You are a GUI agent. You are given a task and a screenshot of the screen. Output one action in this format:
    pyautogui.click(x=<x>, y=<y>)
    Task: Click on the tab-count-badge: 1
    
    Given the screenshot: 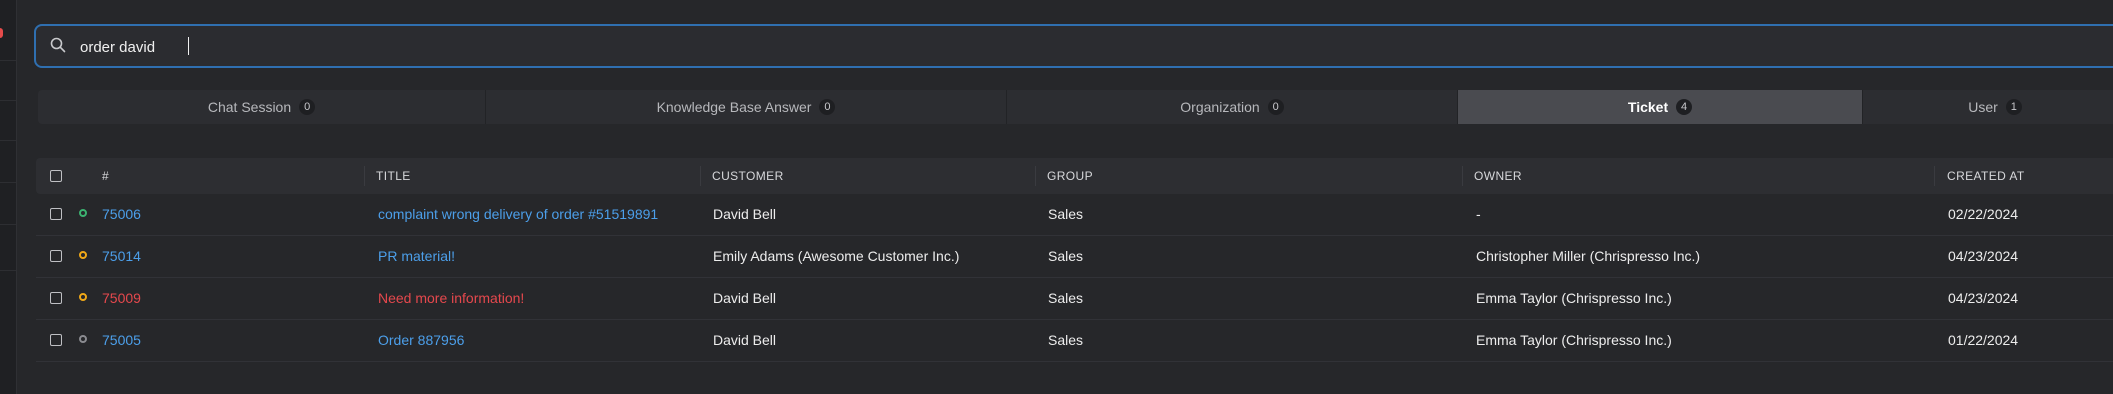 What is the action you would take?
    pyautogui.click(x=2013, y=107)
    